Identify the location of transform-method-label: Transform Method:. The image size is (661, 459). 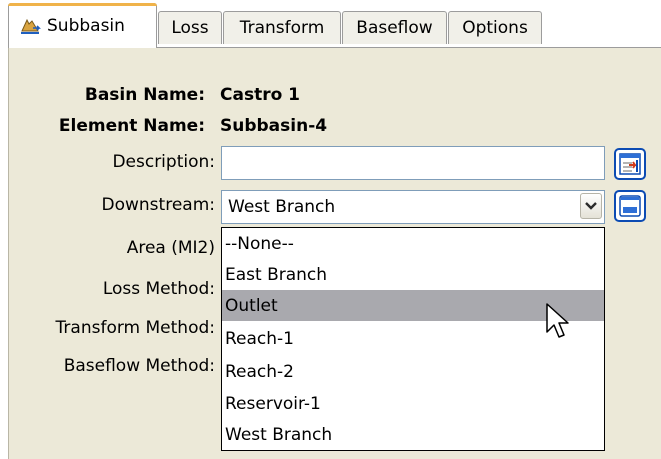
(135, 328).